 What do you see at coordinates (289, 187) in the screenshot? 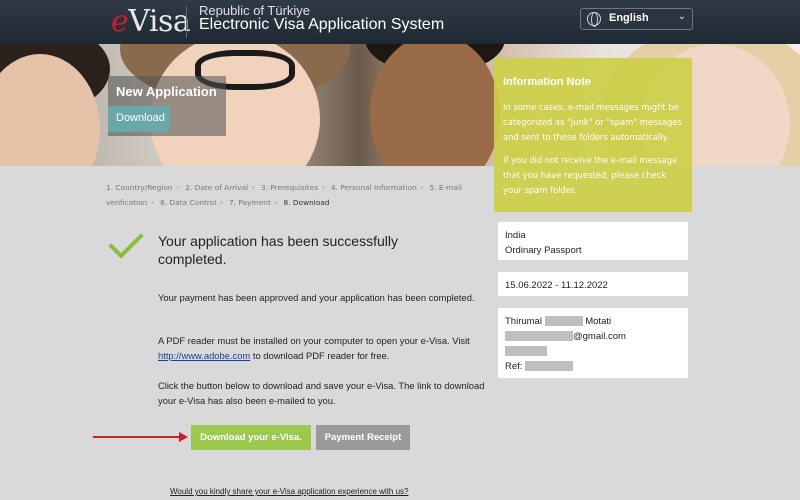
I see `step-prerequisites: 3. Prerequisites` at bounding box center [289, 187].